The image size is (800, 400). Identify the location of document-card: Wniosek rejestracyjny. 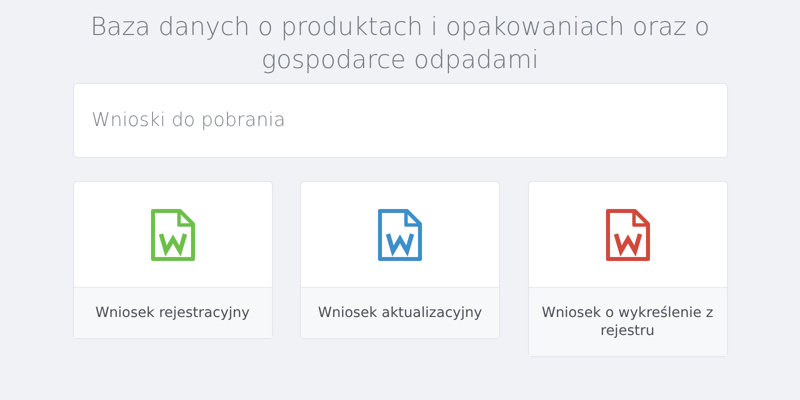
(172, 260).